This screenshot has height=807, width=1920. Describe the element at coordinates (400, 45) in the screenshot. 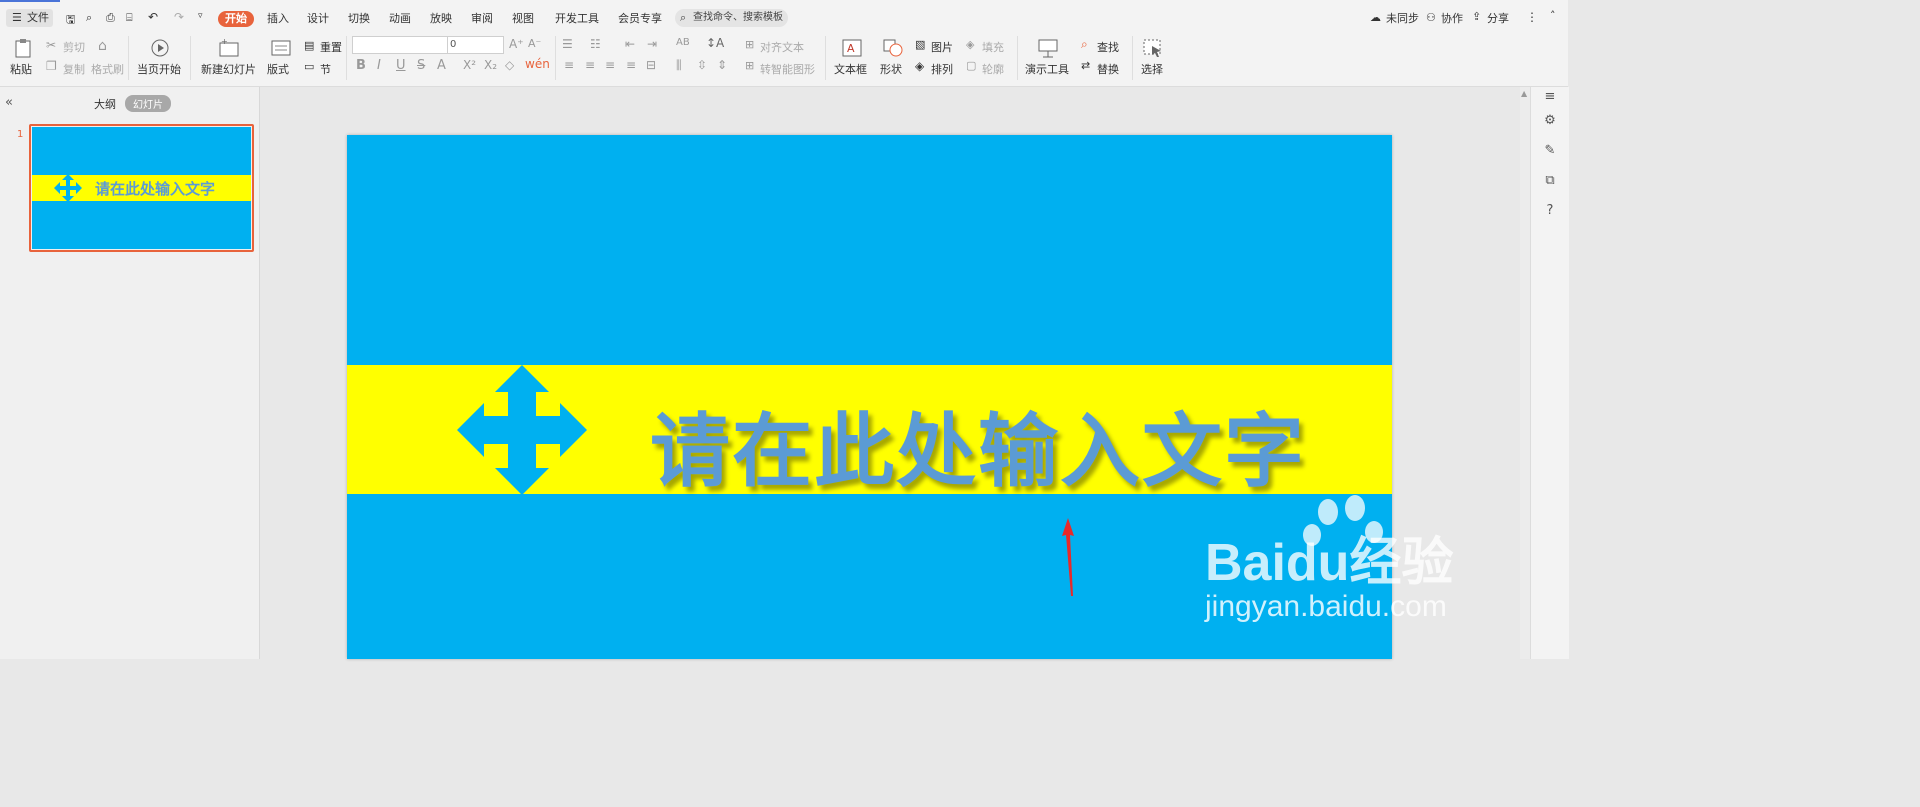

I see `font-family-select` at that location.